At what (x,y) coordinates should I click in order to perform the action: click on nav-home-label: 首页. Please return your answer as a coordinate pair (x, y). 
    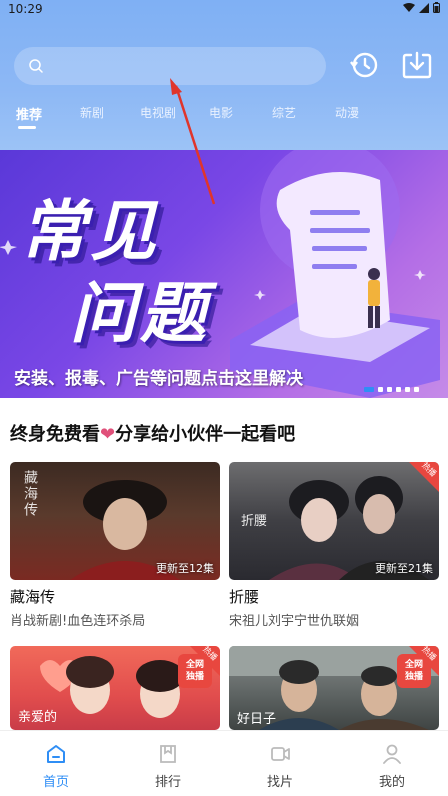
    Looking at the image, I should click on (55, 782).